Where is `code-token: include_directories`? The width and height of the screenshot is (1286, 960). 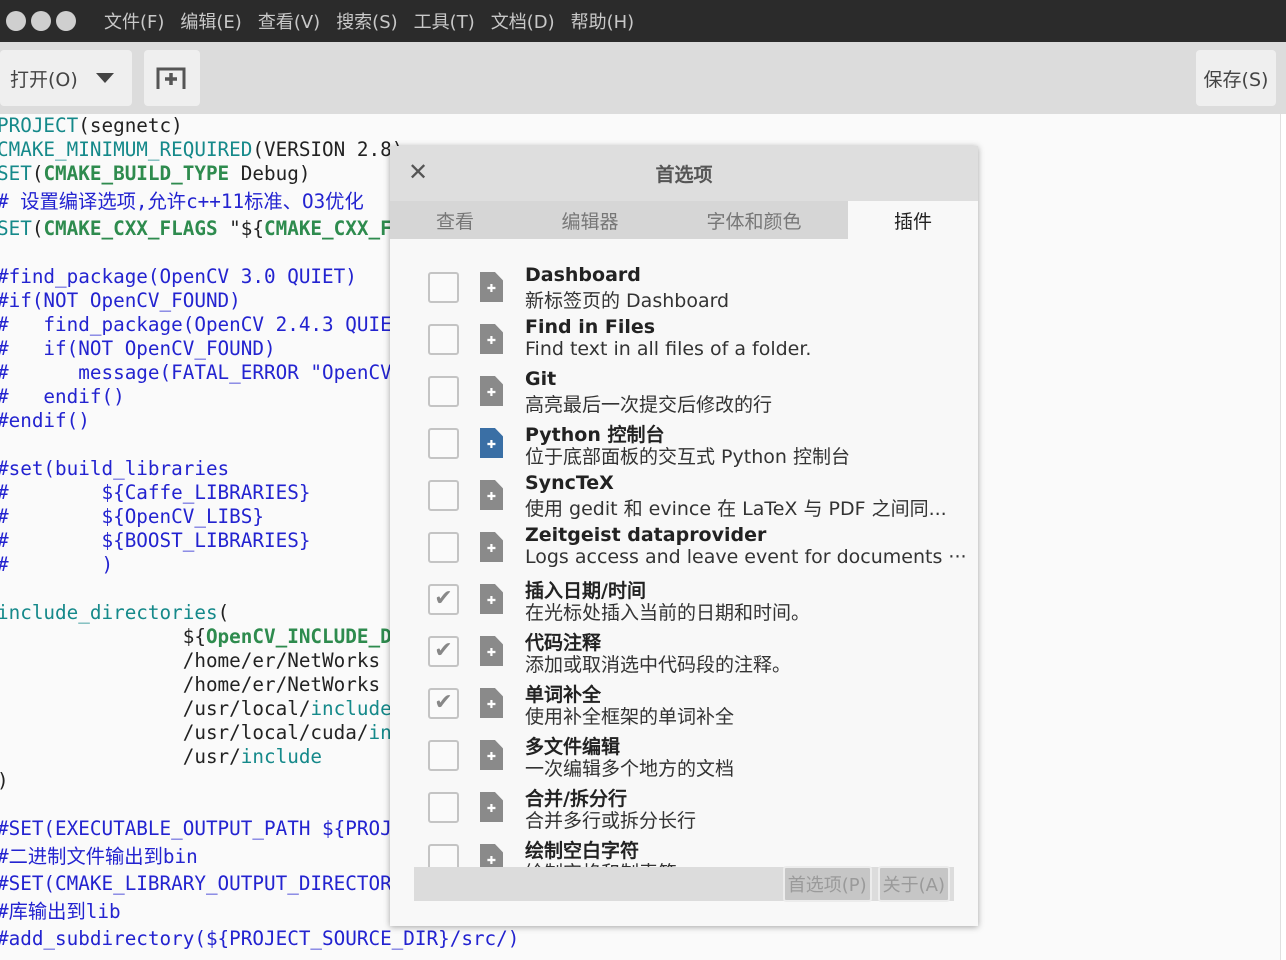 code-token: include_directories is located at coordinates (109, 612).